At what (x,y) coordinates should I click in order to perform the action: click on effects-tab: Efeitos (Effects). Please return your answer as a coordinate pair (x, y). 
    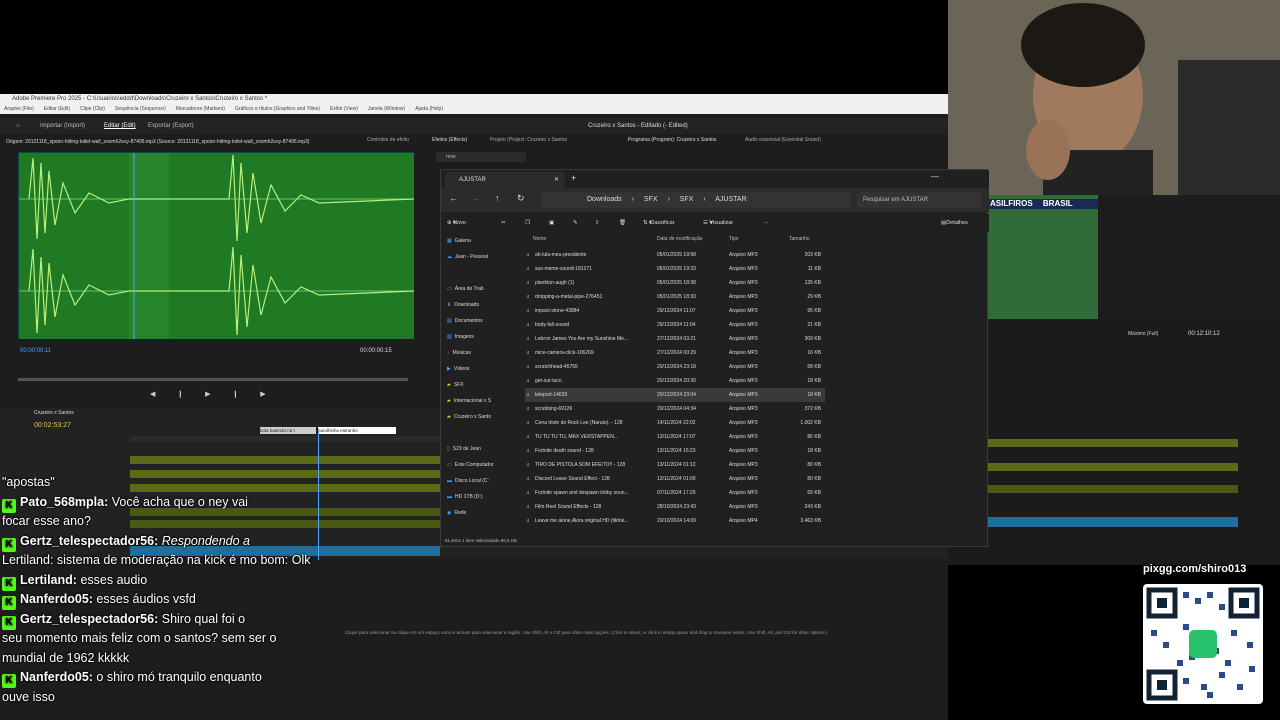
    Looking at the image, I should click on (449, 140).